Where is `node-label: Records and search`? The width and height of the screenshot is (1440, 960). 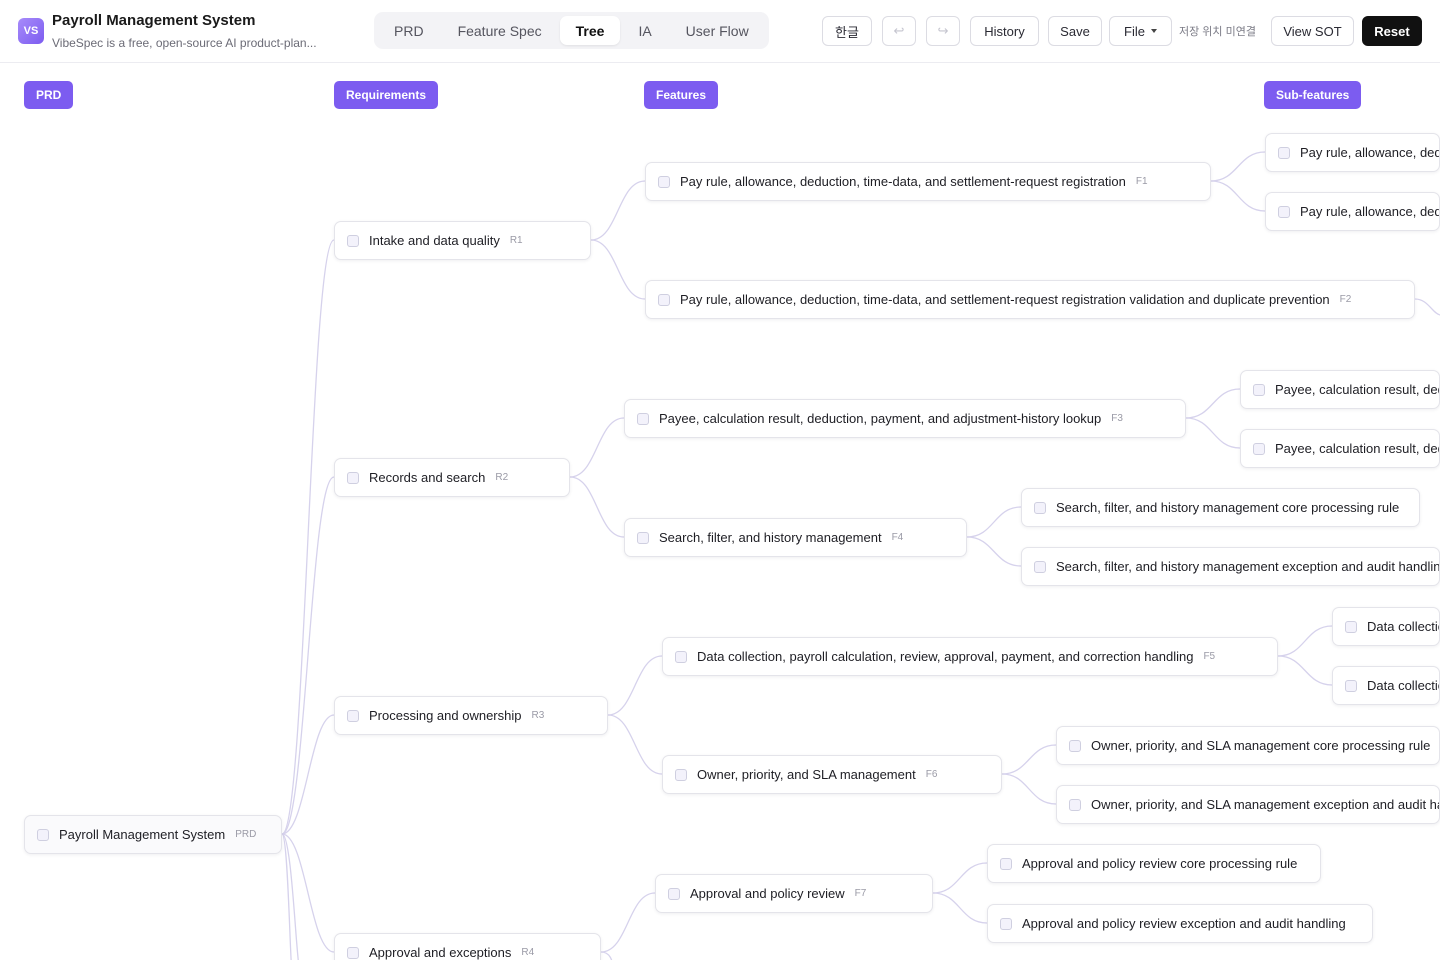
node-label: Records and search is located at coordinates (427, 477).